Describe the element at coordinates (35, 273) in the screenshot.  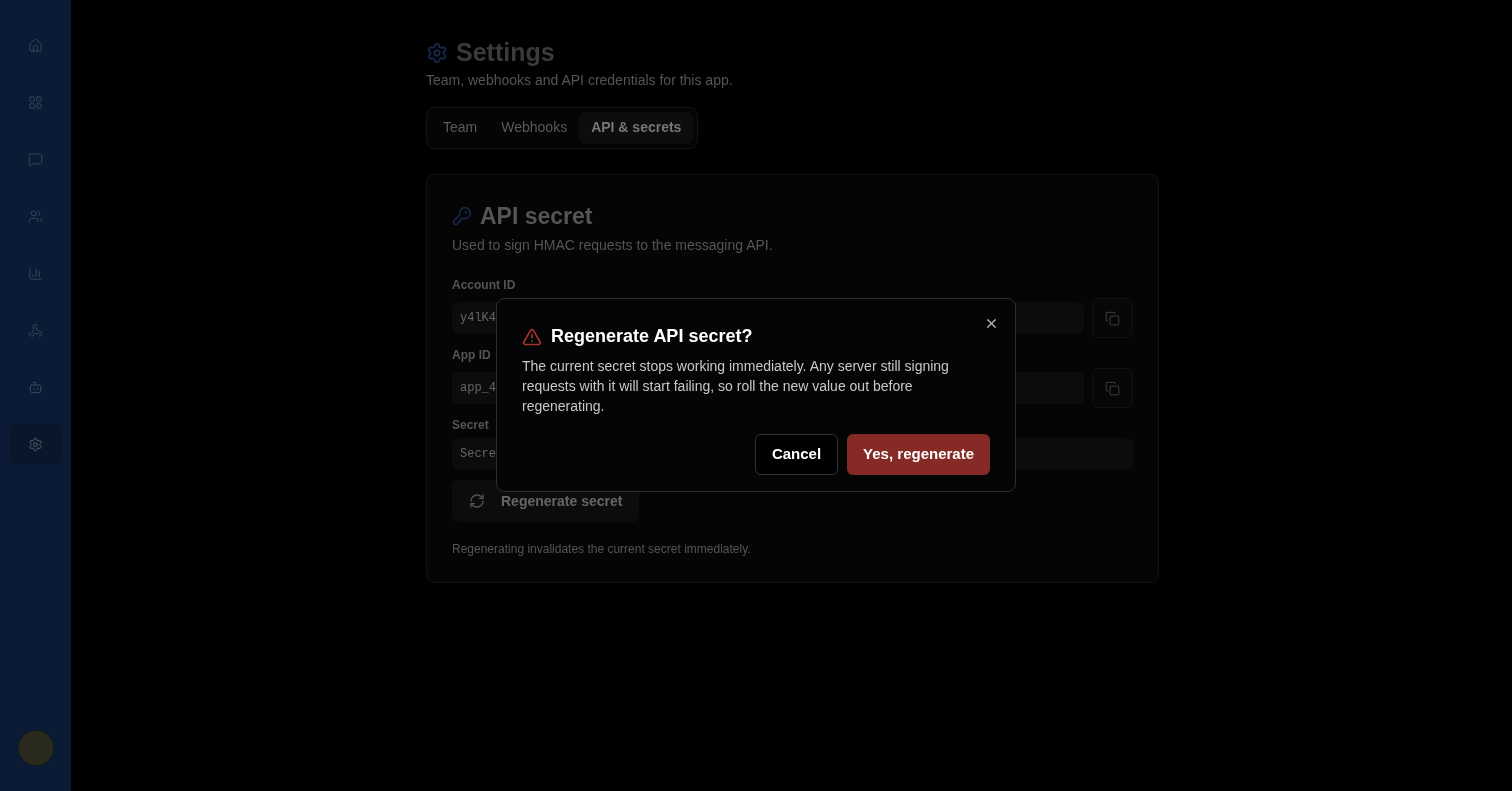
I see `bar-chart-icon` at that location.